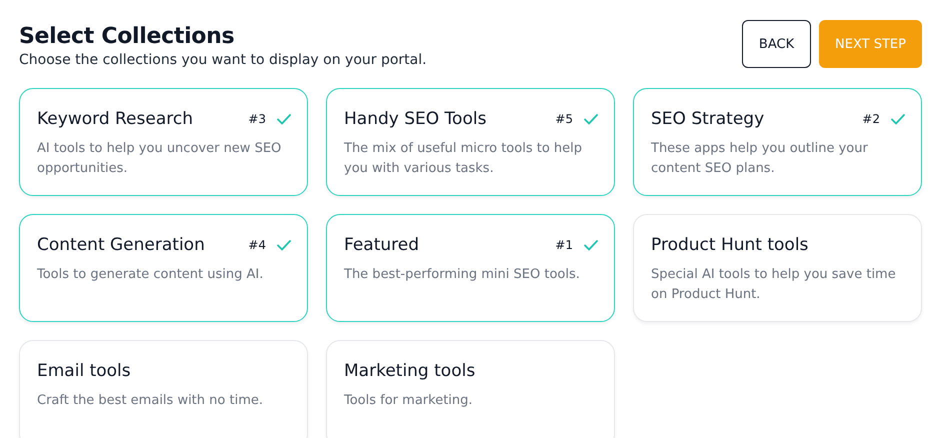 This screenshot has width=947, height=438. What do you see at coordinates (871, 119) in the screenshot?
I see `selection-order: #2` at bounding box center [871, 119].